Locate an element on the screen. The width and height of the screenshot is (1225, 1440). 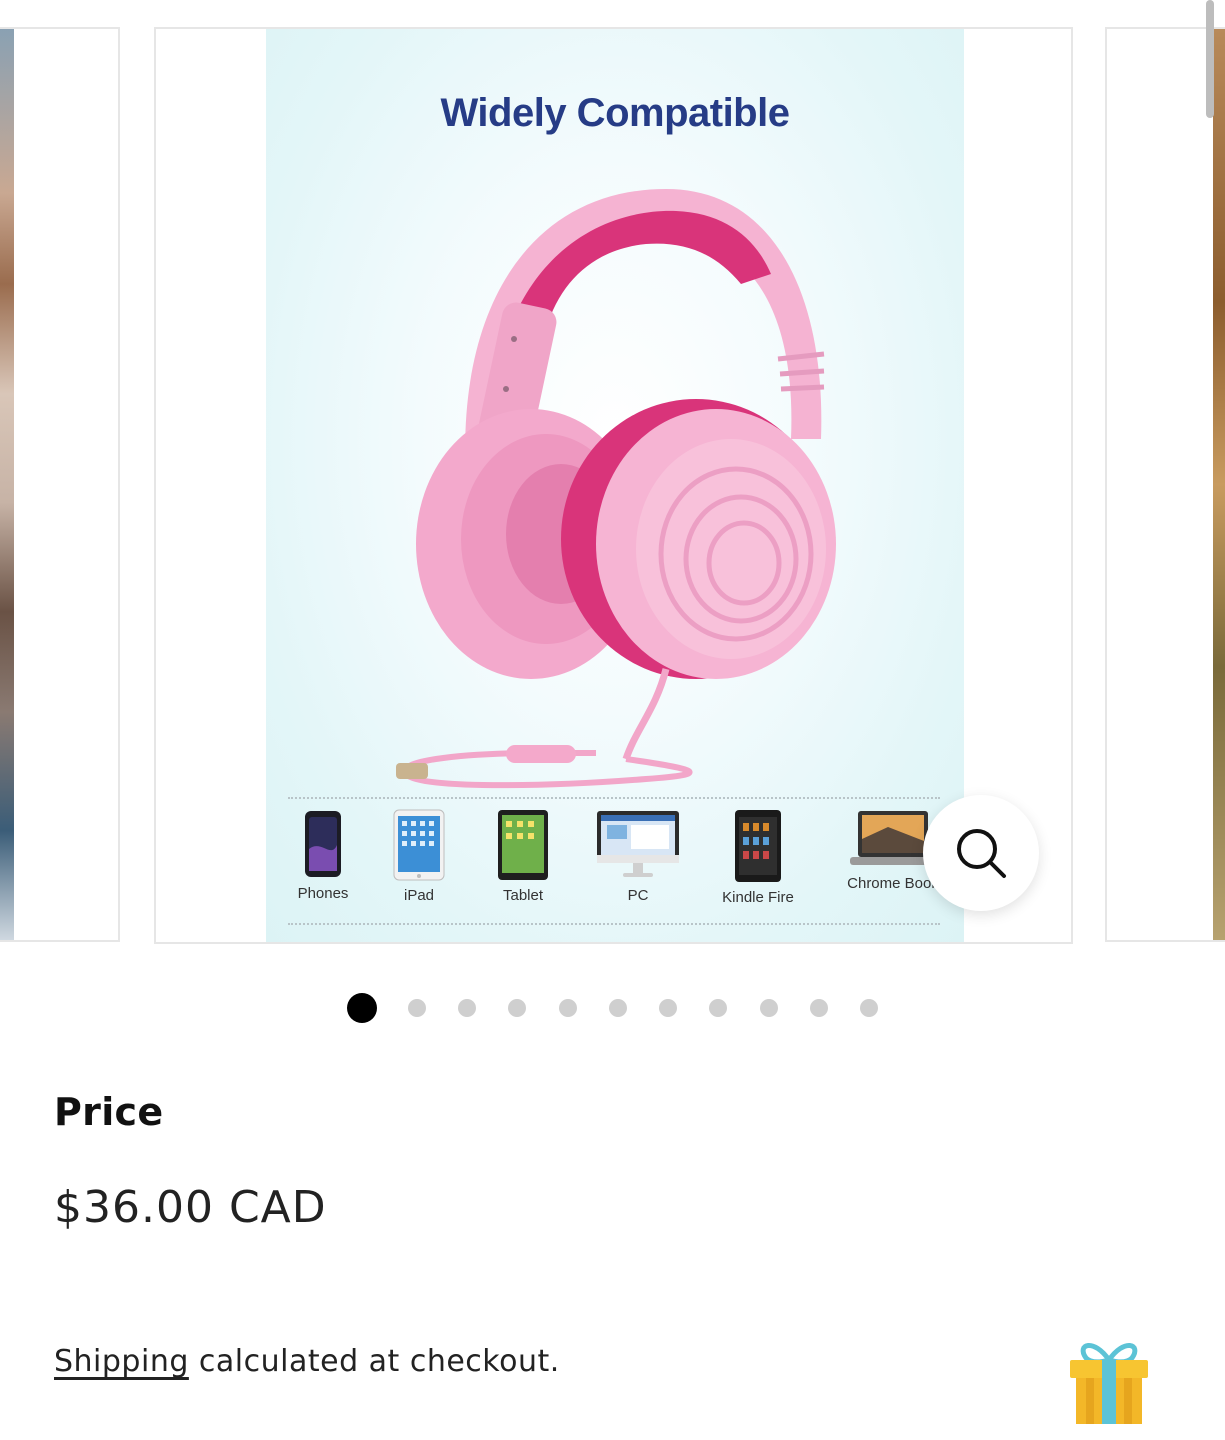
next-slide-peek is located at coordinates (1165, 484).